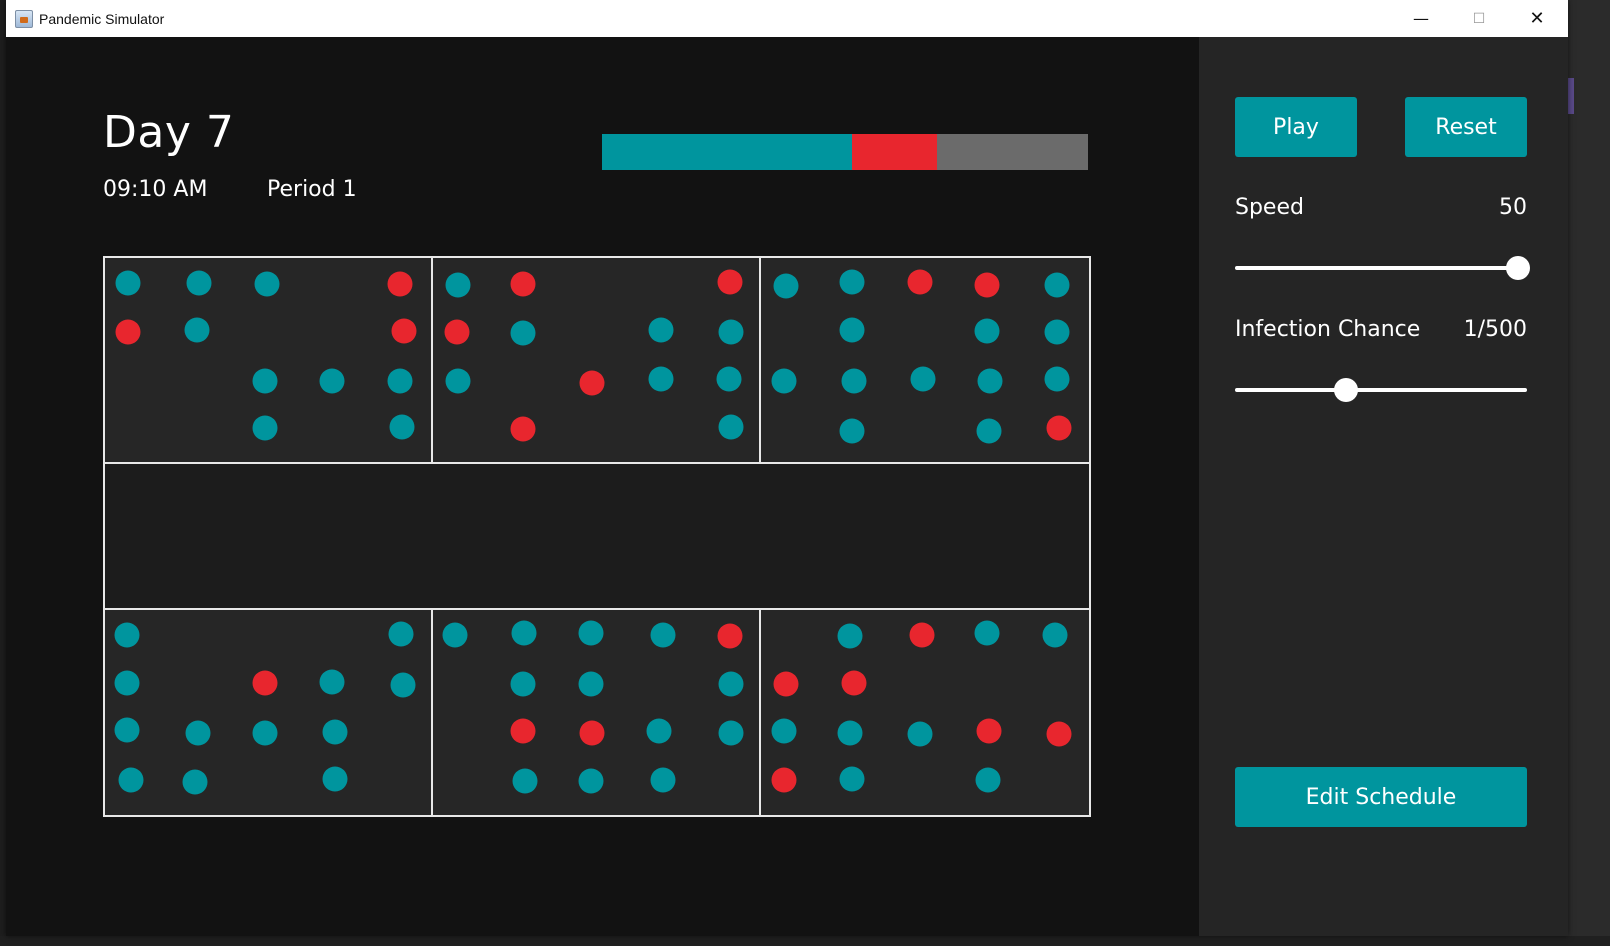  I want to click on title-bar: Pandemic Simulator — ☐ ✕, so click(787, 19).